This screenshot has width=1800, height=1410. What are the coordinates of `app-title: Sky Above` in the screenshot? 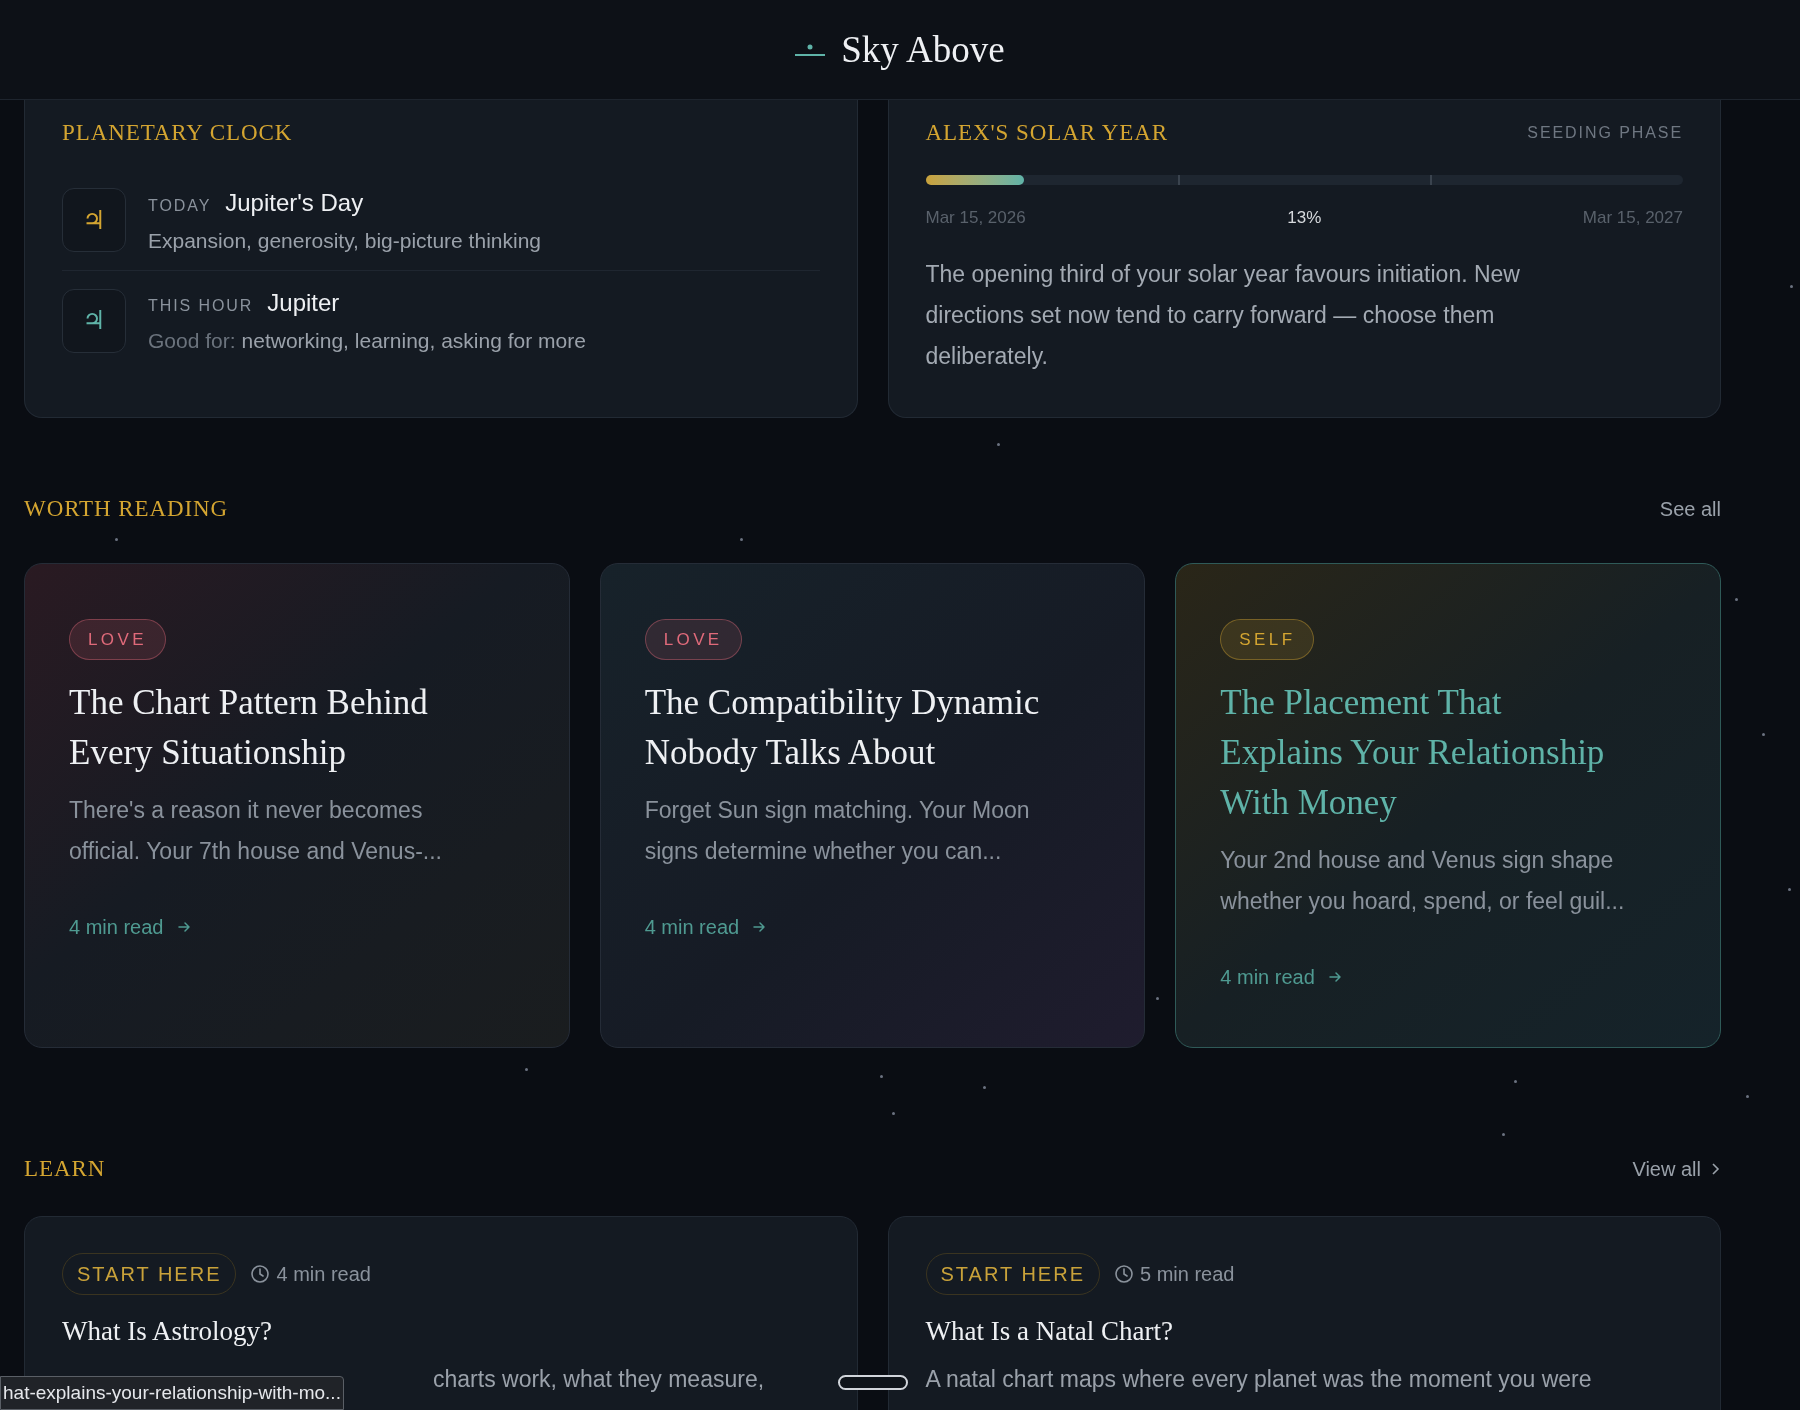 It's located at (923, 49).